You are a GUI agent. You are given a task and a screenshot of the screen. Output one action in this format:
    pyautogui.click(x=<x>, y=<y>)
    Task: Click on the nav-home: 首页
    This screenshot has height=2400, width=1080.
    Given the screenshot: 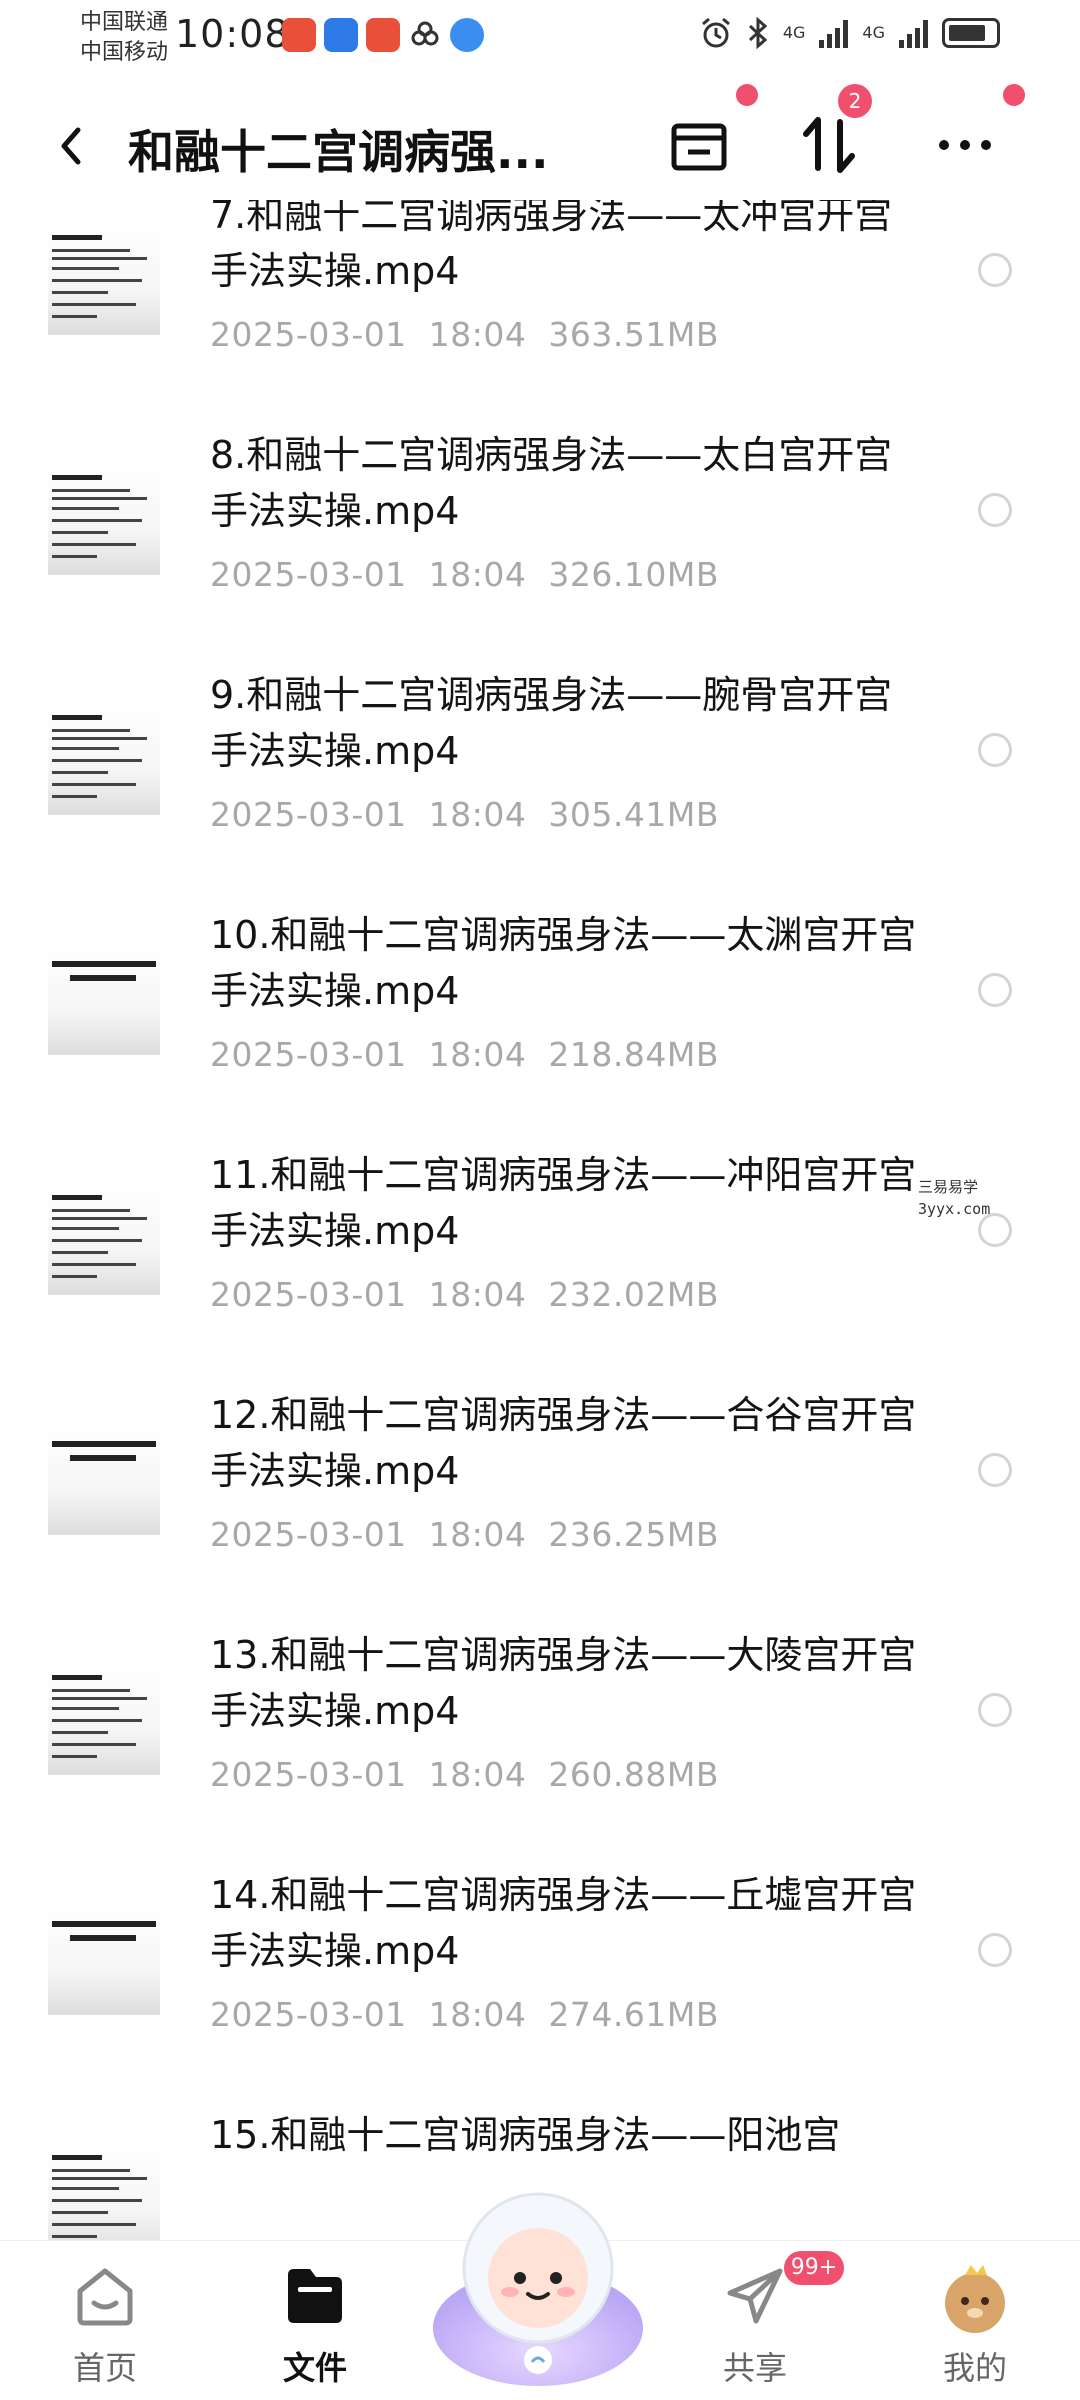 What is the action you would take?
    pyautogui.click(x=105, y=2326)
    